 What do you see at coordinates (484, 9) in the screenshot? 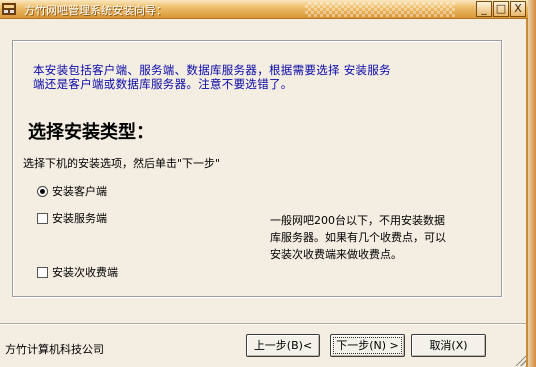
I see `minimize-button: _` at bounding box center [484, 9].